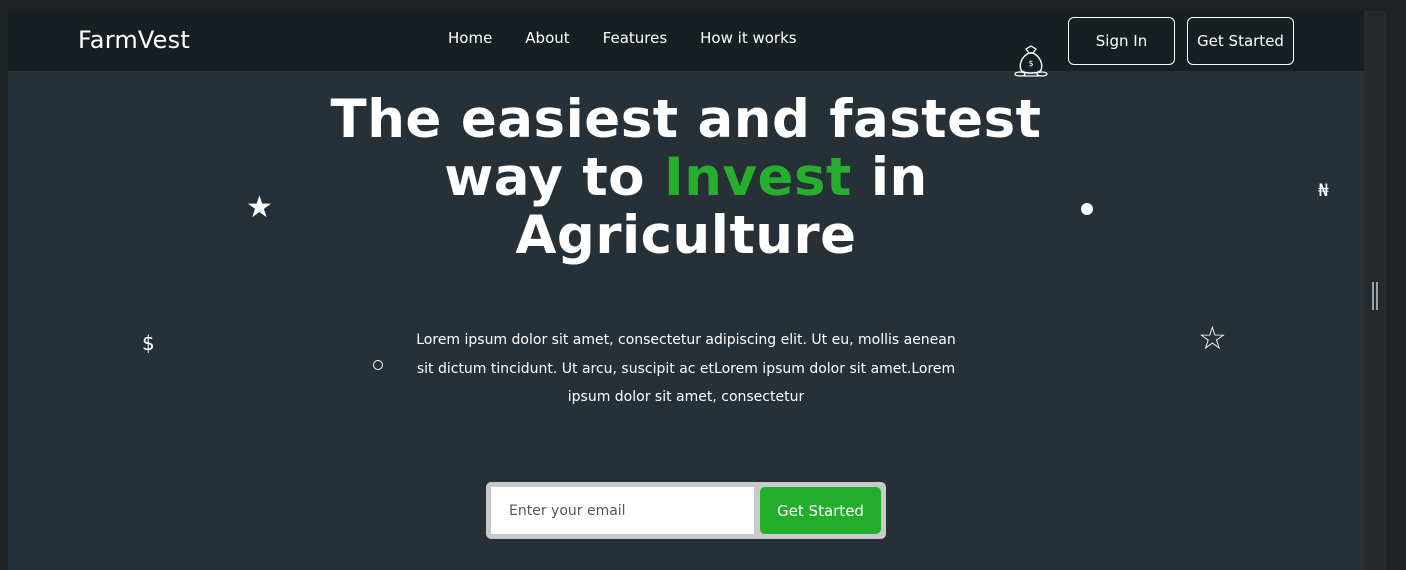  What do you see at coordinates (1087, 209) in the screenshot?
I see `dot-icon` at bounding box center [1087, 209].